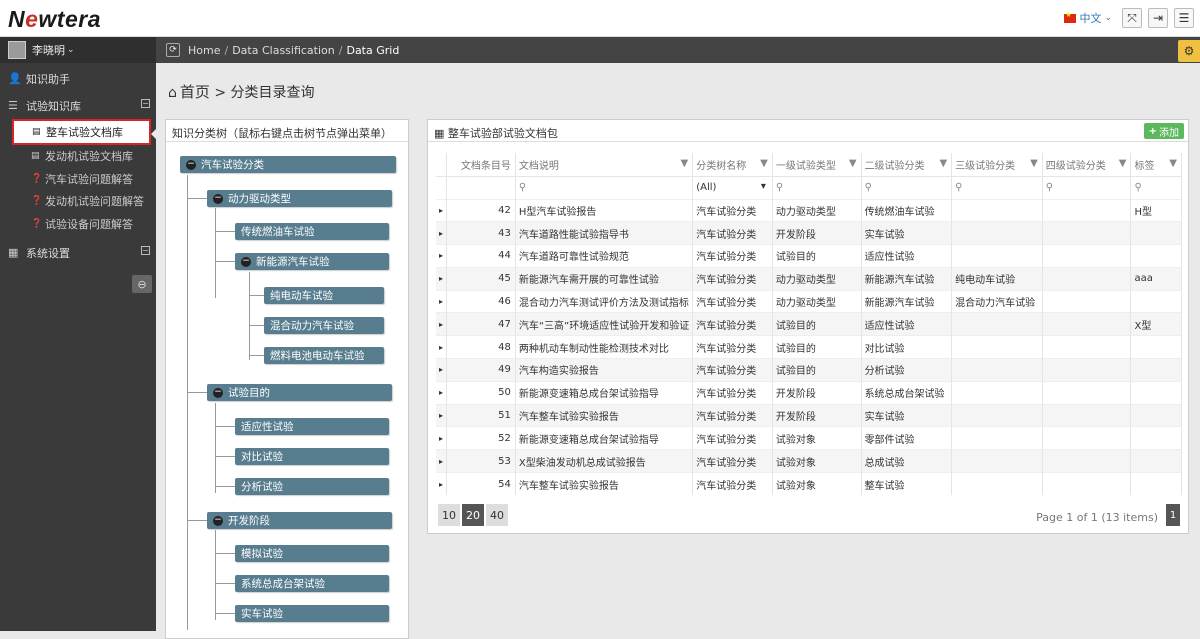 The width and height of the screenshot is (1200, 639). What do you see at coordinates (283, 50) in the screenshot?
I see `breadcrumb-data-classification: Data Classification` at bounding box center [283, 50].